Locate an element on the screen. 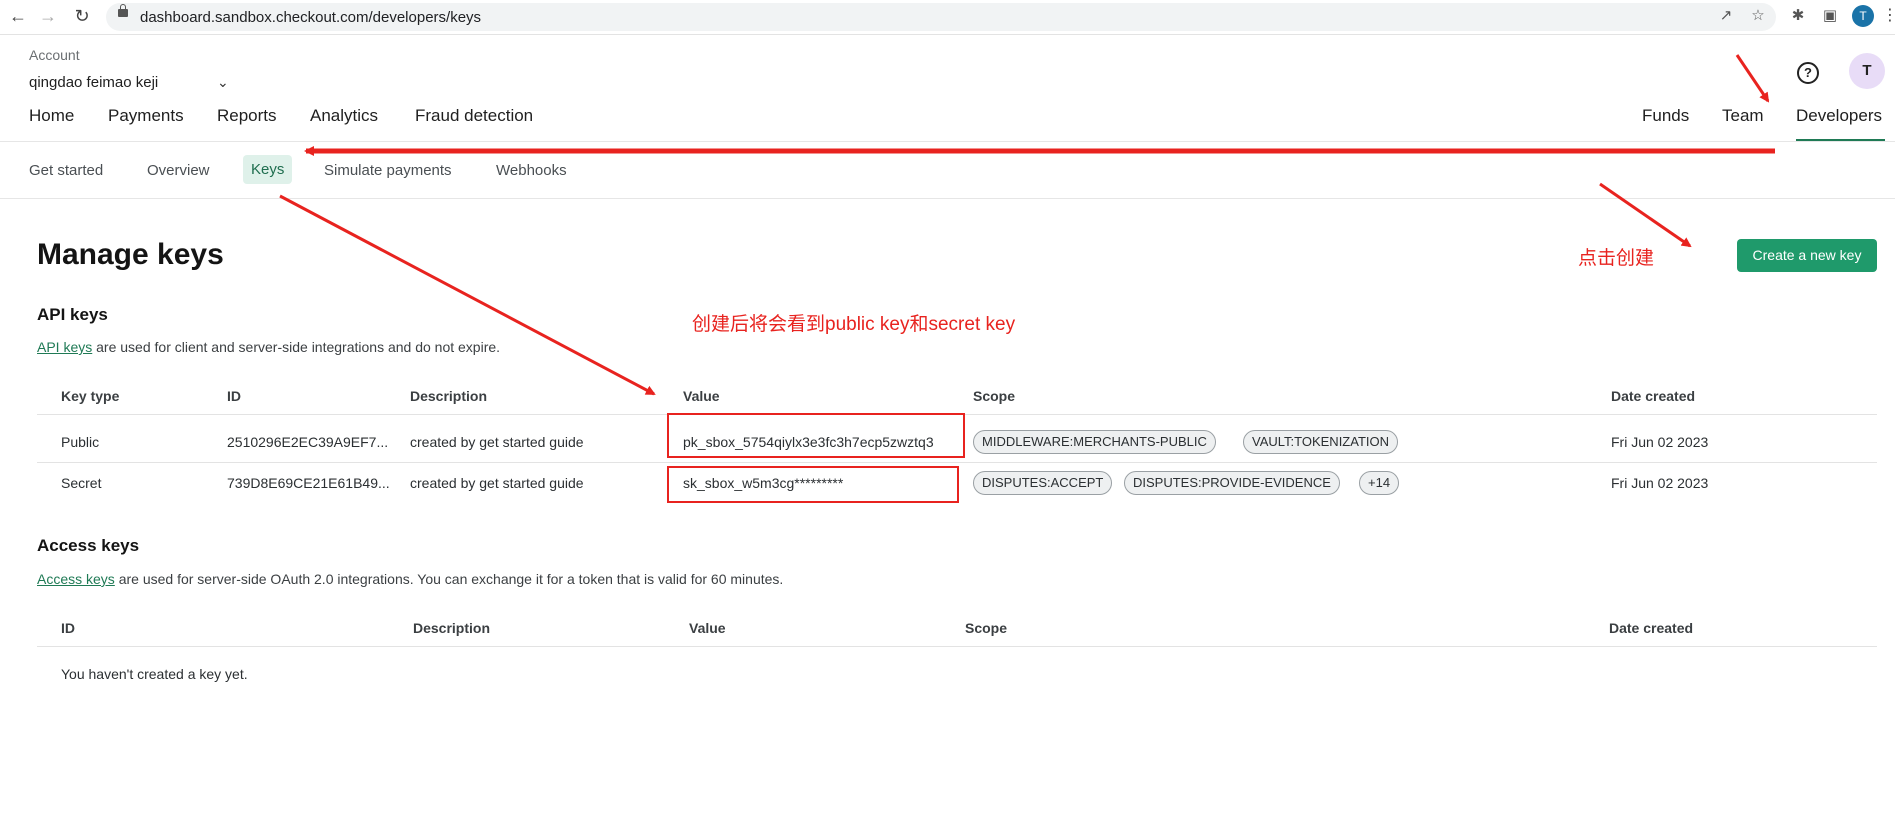 Image resolution: width=1895 pixels, height=814 pixels. chevron-down-icon: ⌄ is located at coordinates (223, 82).